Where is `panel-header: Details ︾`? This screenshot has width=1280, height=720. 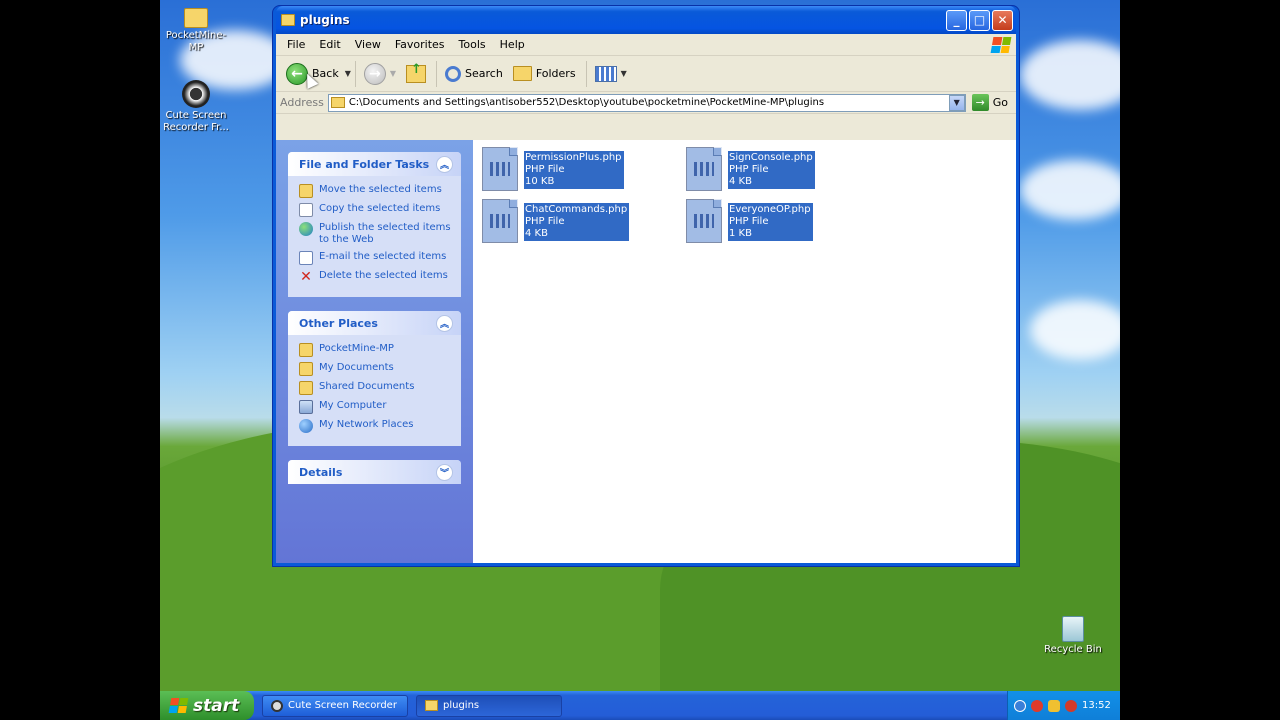
panel-header: Details ︾ is located at coordinates (374, 472).